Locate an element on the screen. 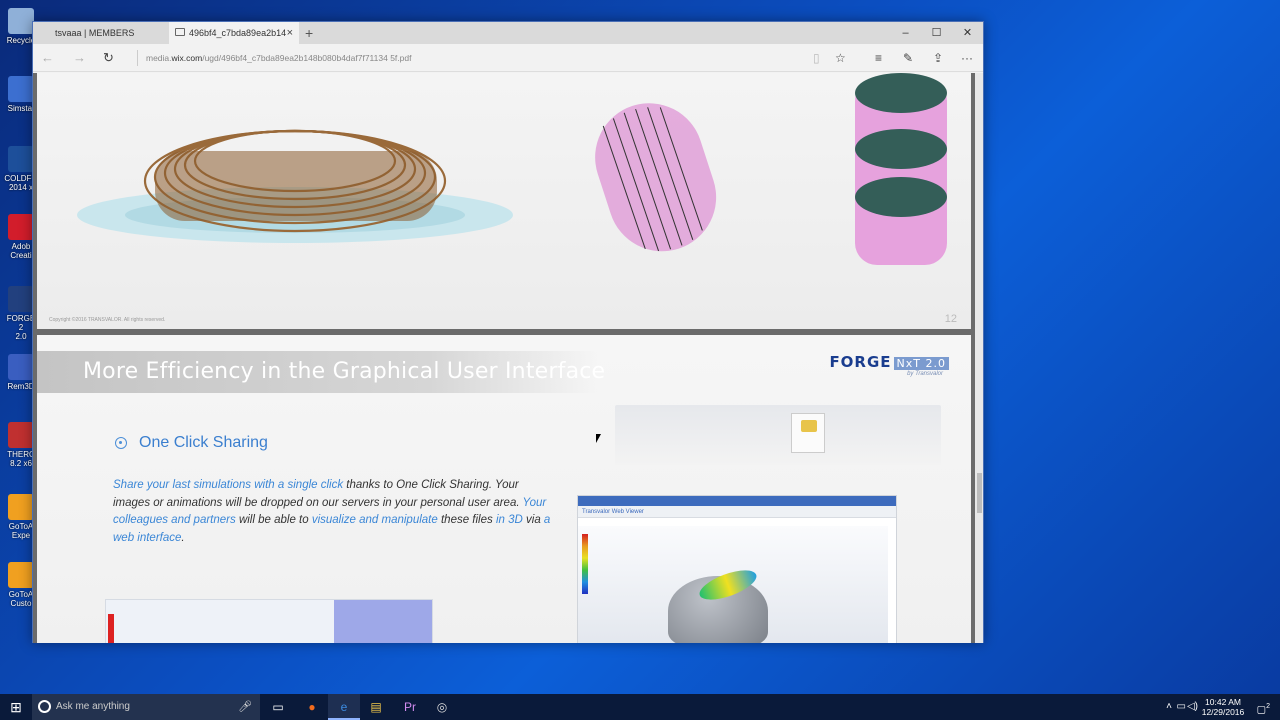 This screenshot has height=720, width=1280. premiere-icon: Pr is located at coordinates (410, 707).